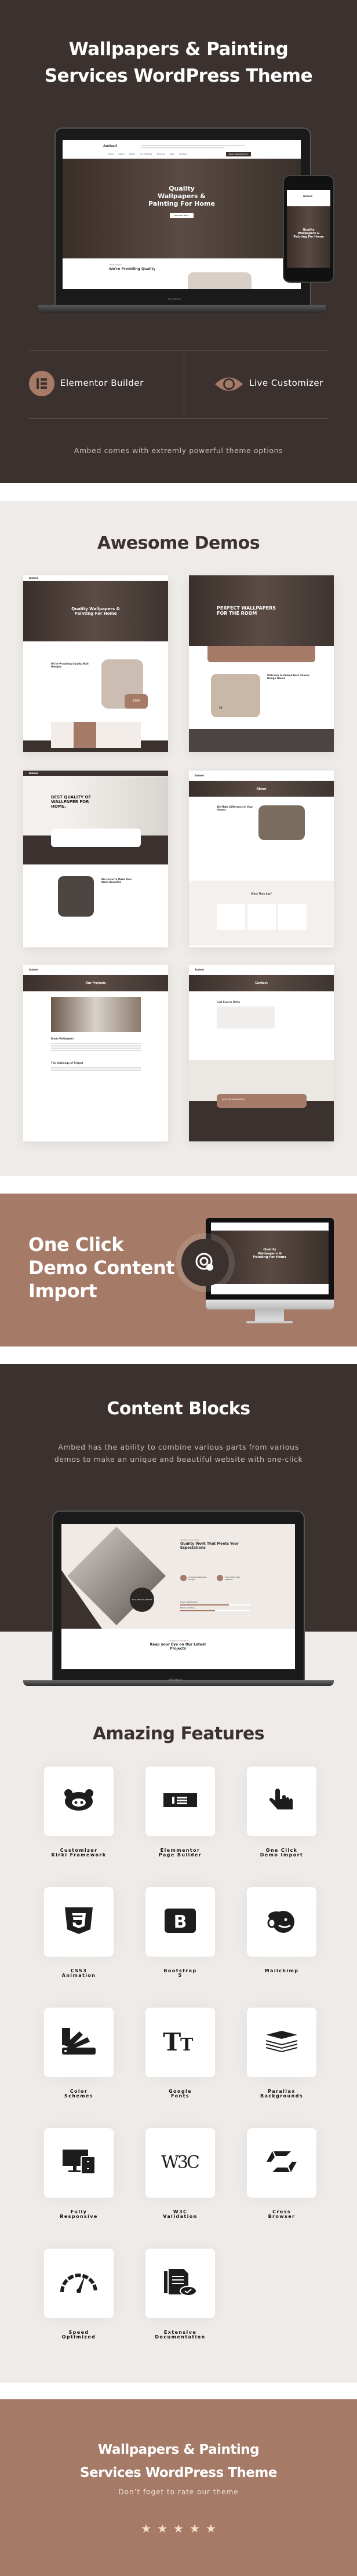 The width and height of the screenshot is (357, 2576). Describe the element at coordinates (132, 154) in the screenshot. I see `nav-item: Pages` at that location.